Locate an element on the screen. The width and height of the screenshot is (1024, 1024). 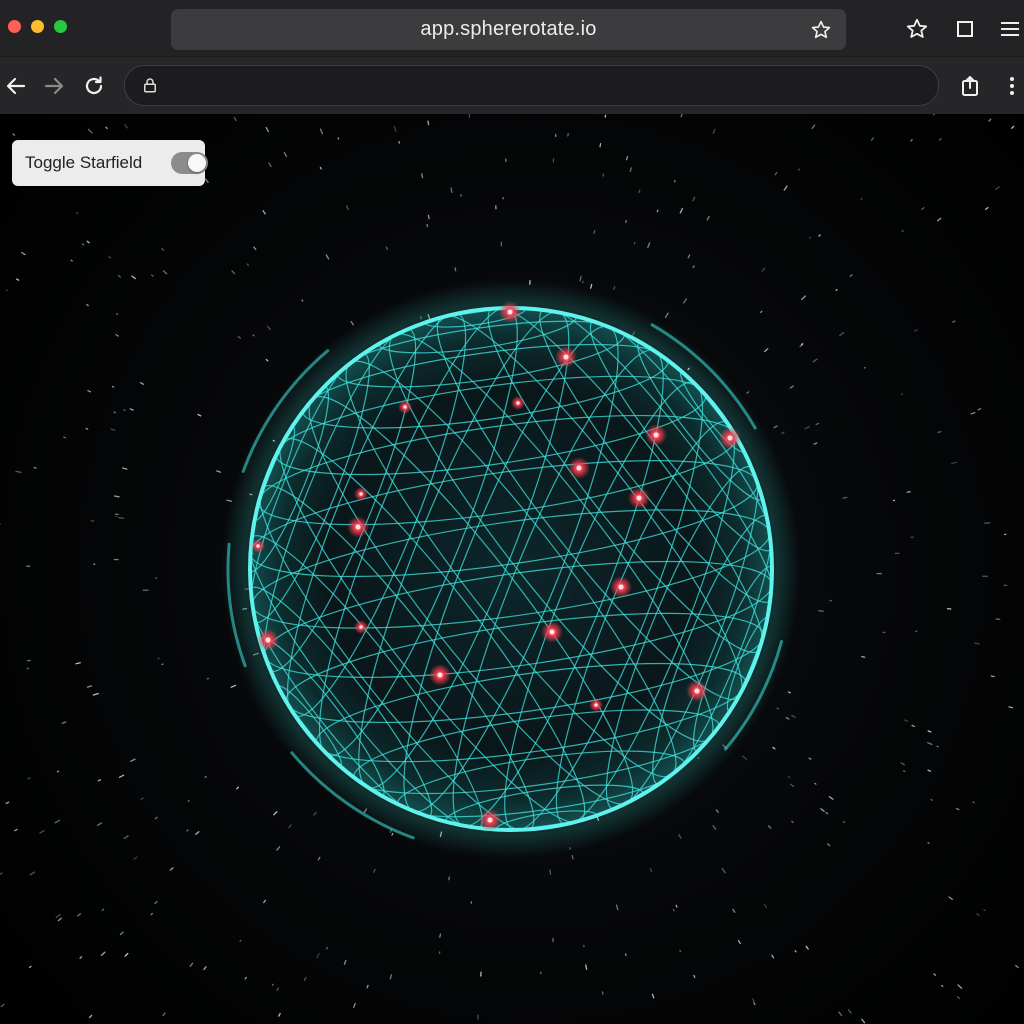
tab-url-display: app.sphererotate.io is located at coordinates (508, 29).